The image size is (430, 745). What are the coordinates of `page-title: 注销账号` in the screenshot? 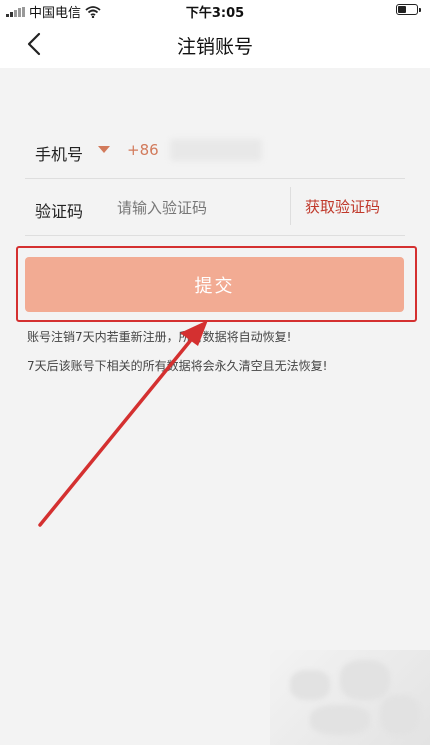 It's located at (214, 47).